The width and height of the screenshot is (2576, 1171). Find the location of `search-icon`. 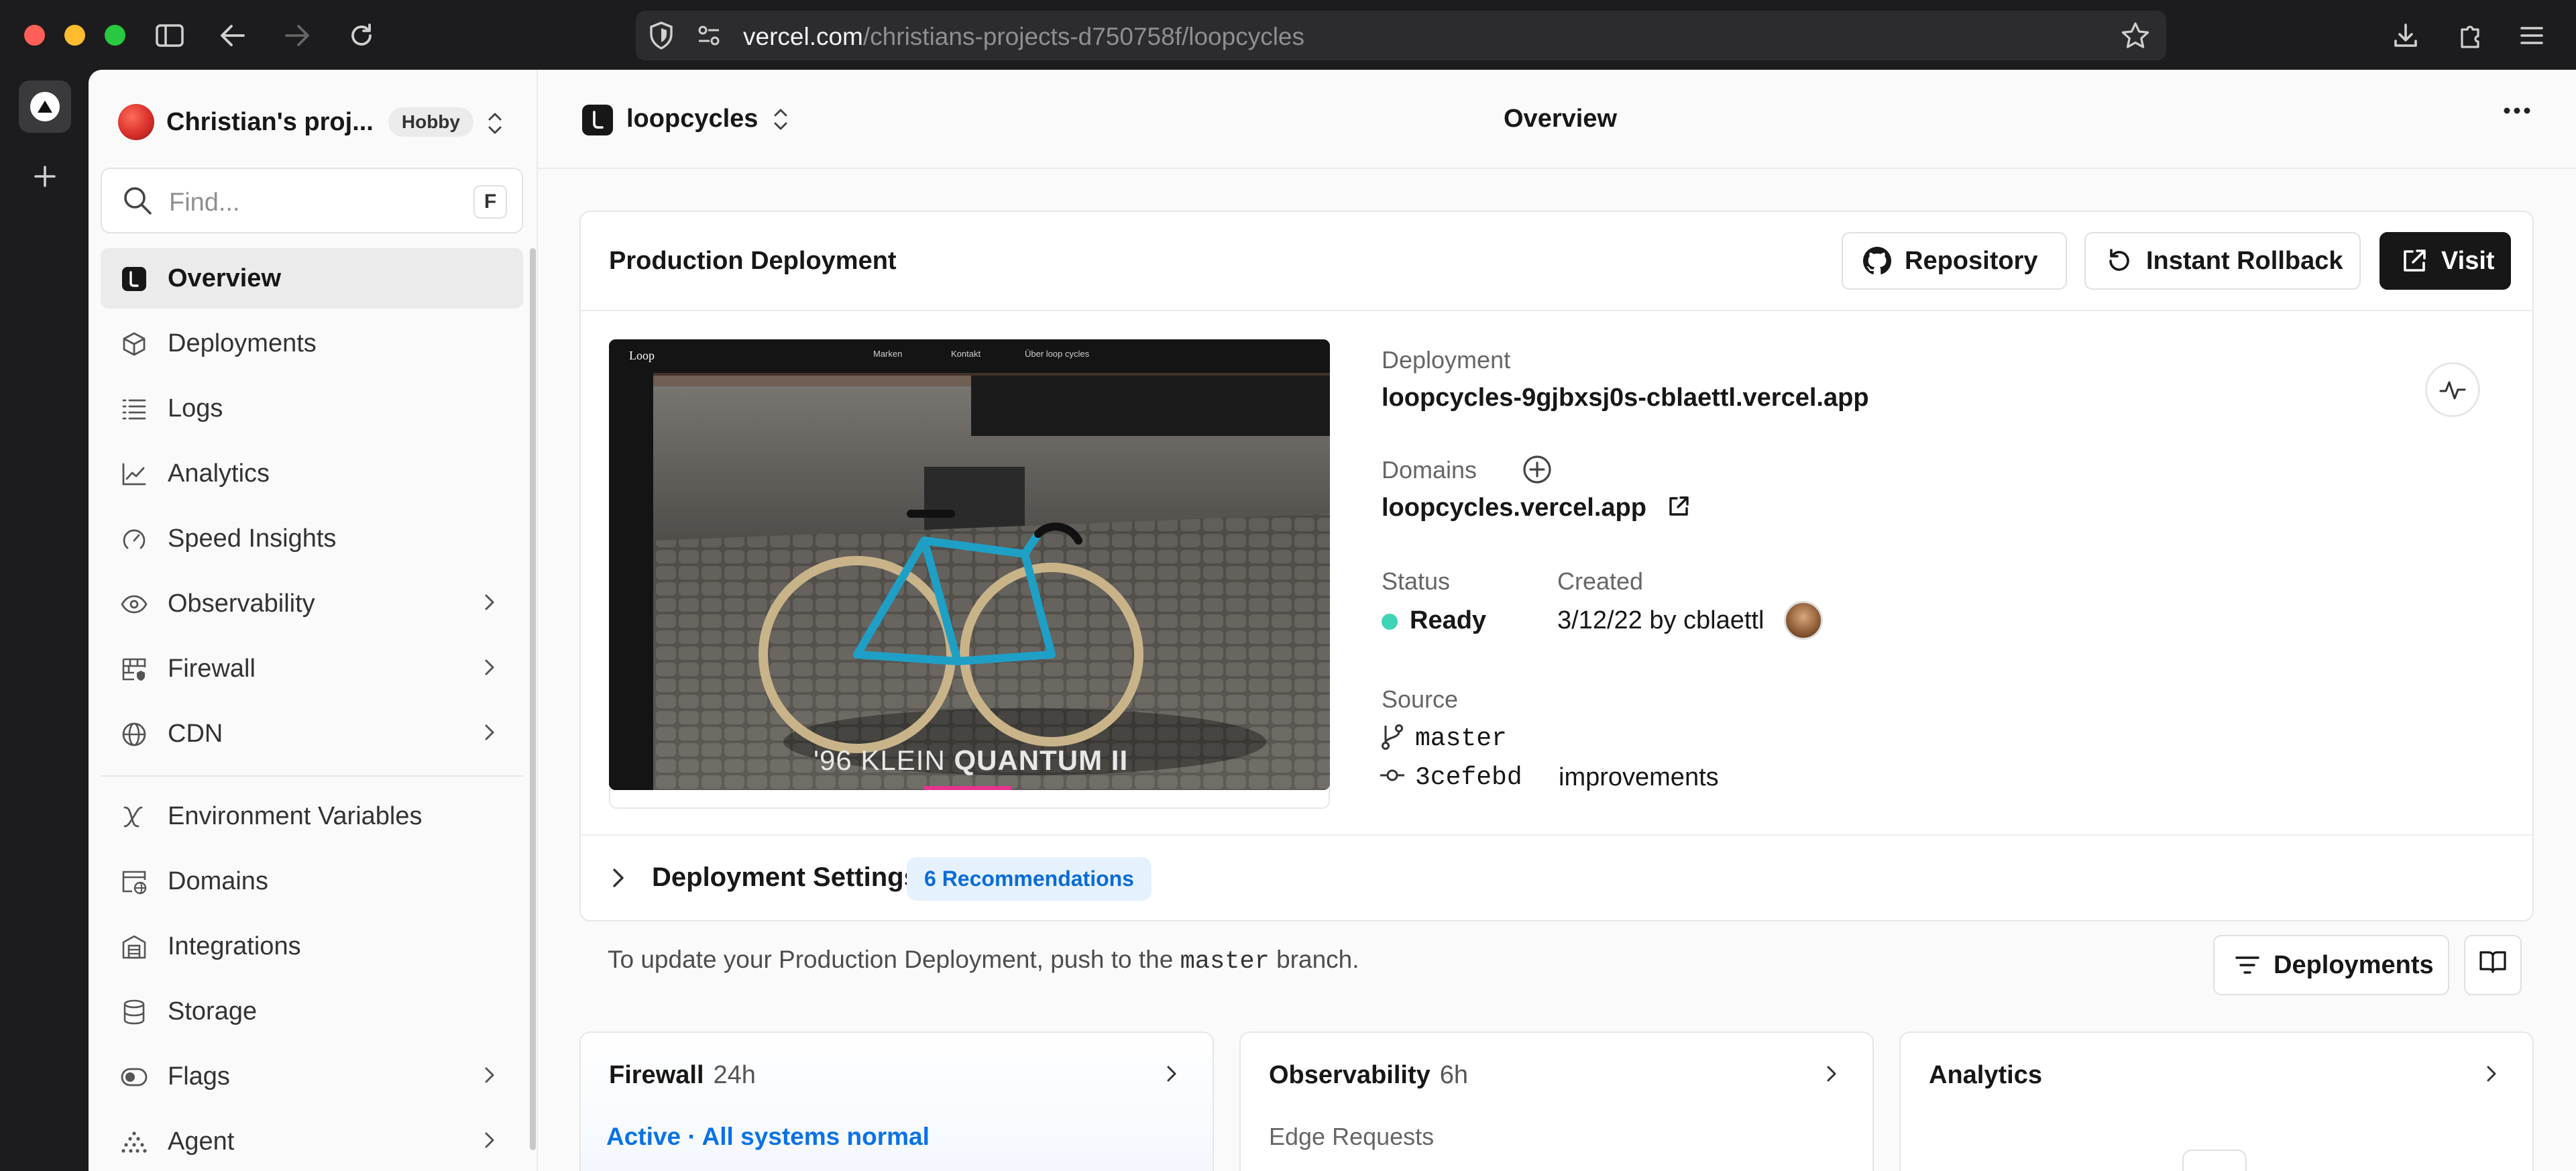

search-icon is located at coordinates (137, 202).